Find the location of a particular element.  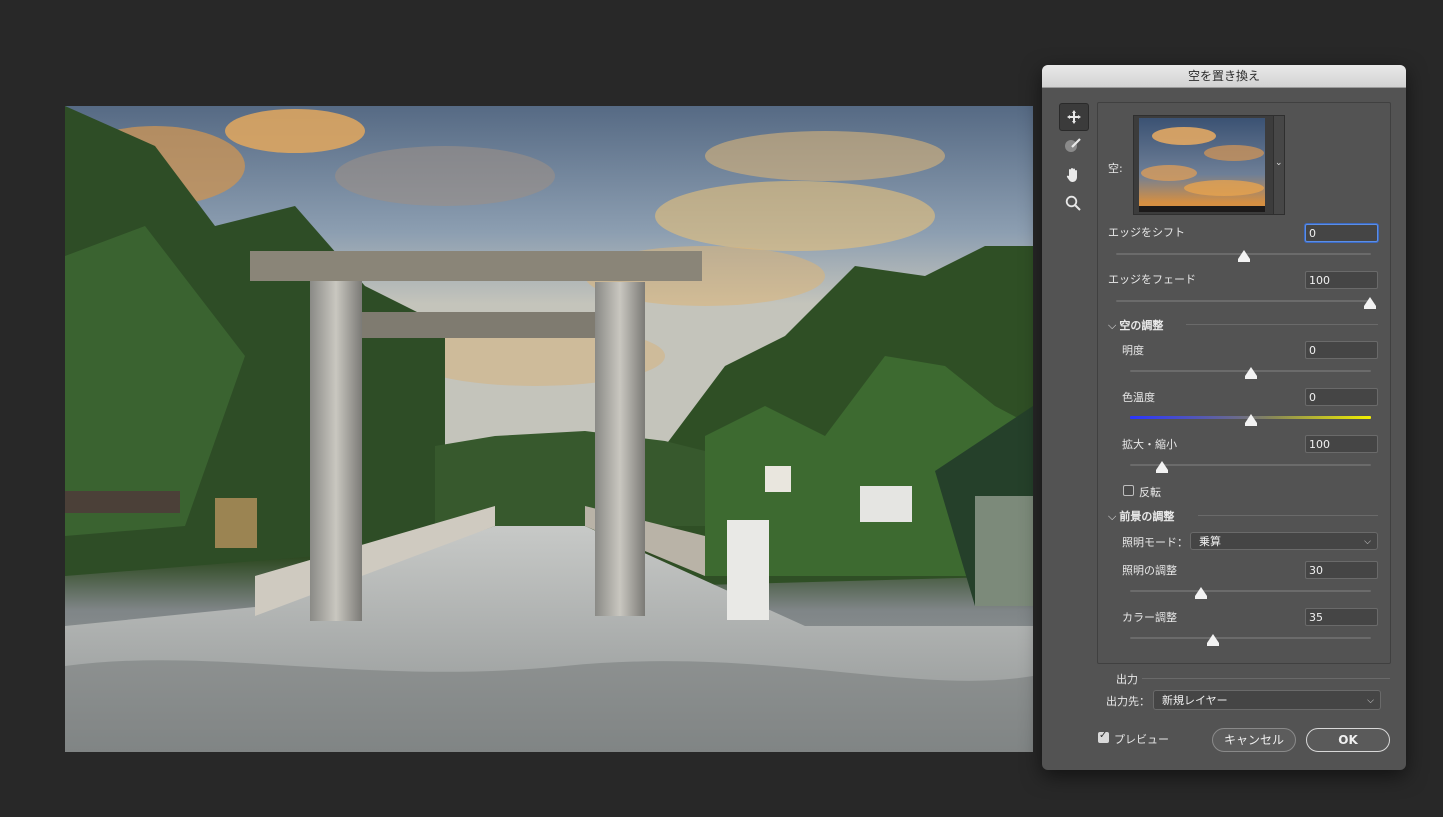

fade-edge-input: 100 is located at coordinates (1341, 280).